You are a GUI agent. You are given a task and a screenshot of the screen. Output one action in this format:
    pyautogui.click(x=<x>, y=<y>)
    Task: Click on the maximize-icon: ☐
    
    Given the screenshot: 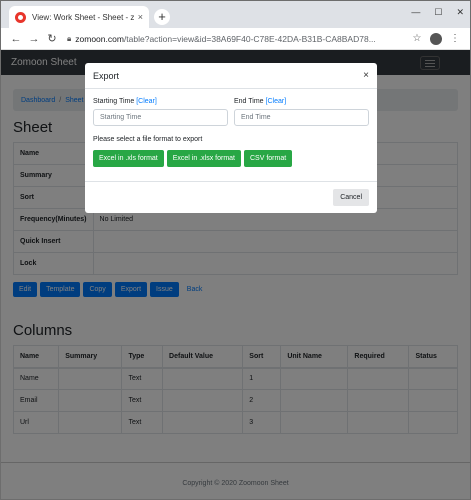 What is the action you would take?
    pyautogui.click(x=438, y=12)
    